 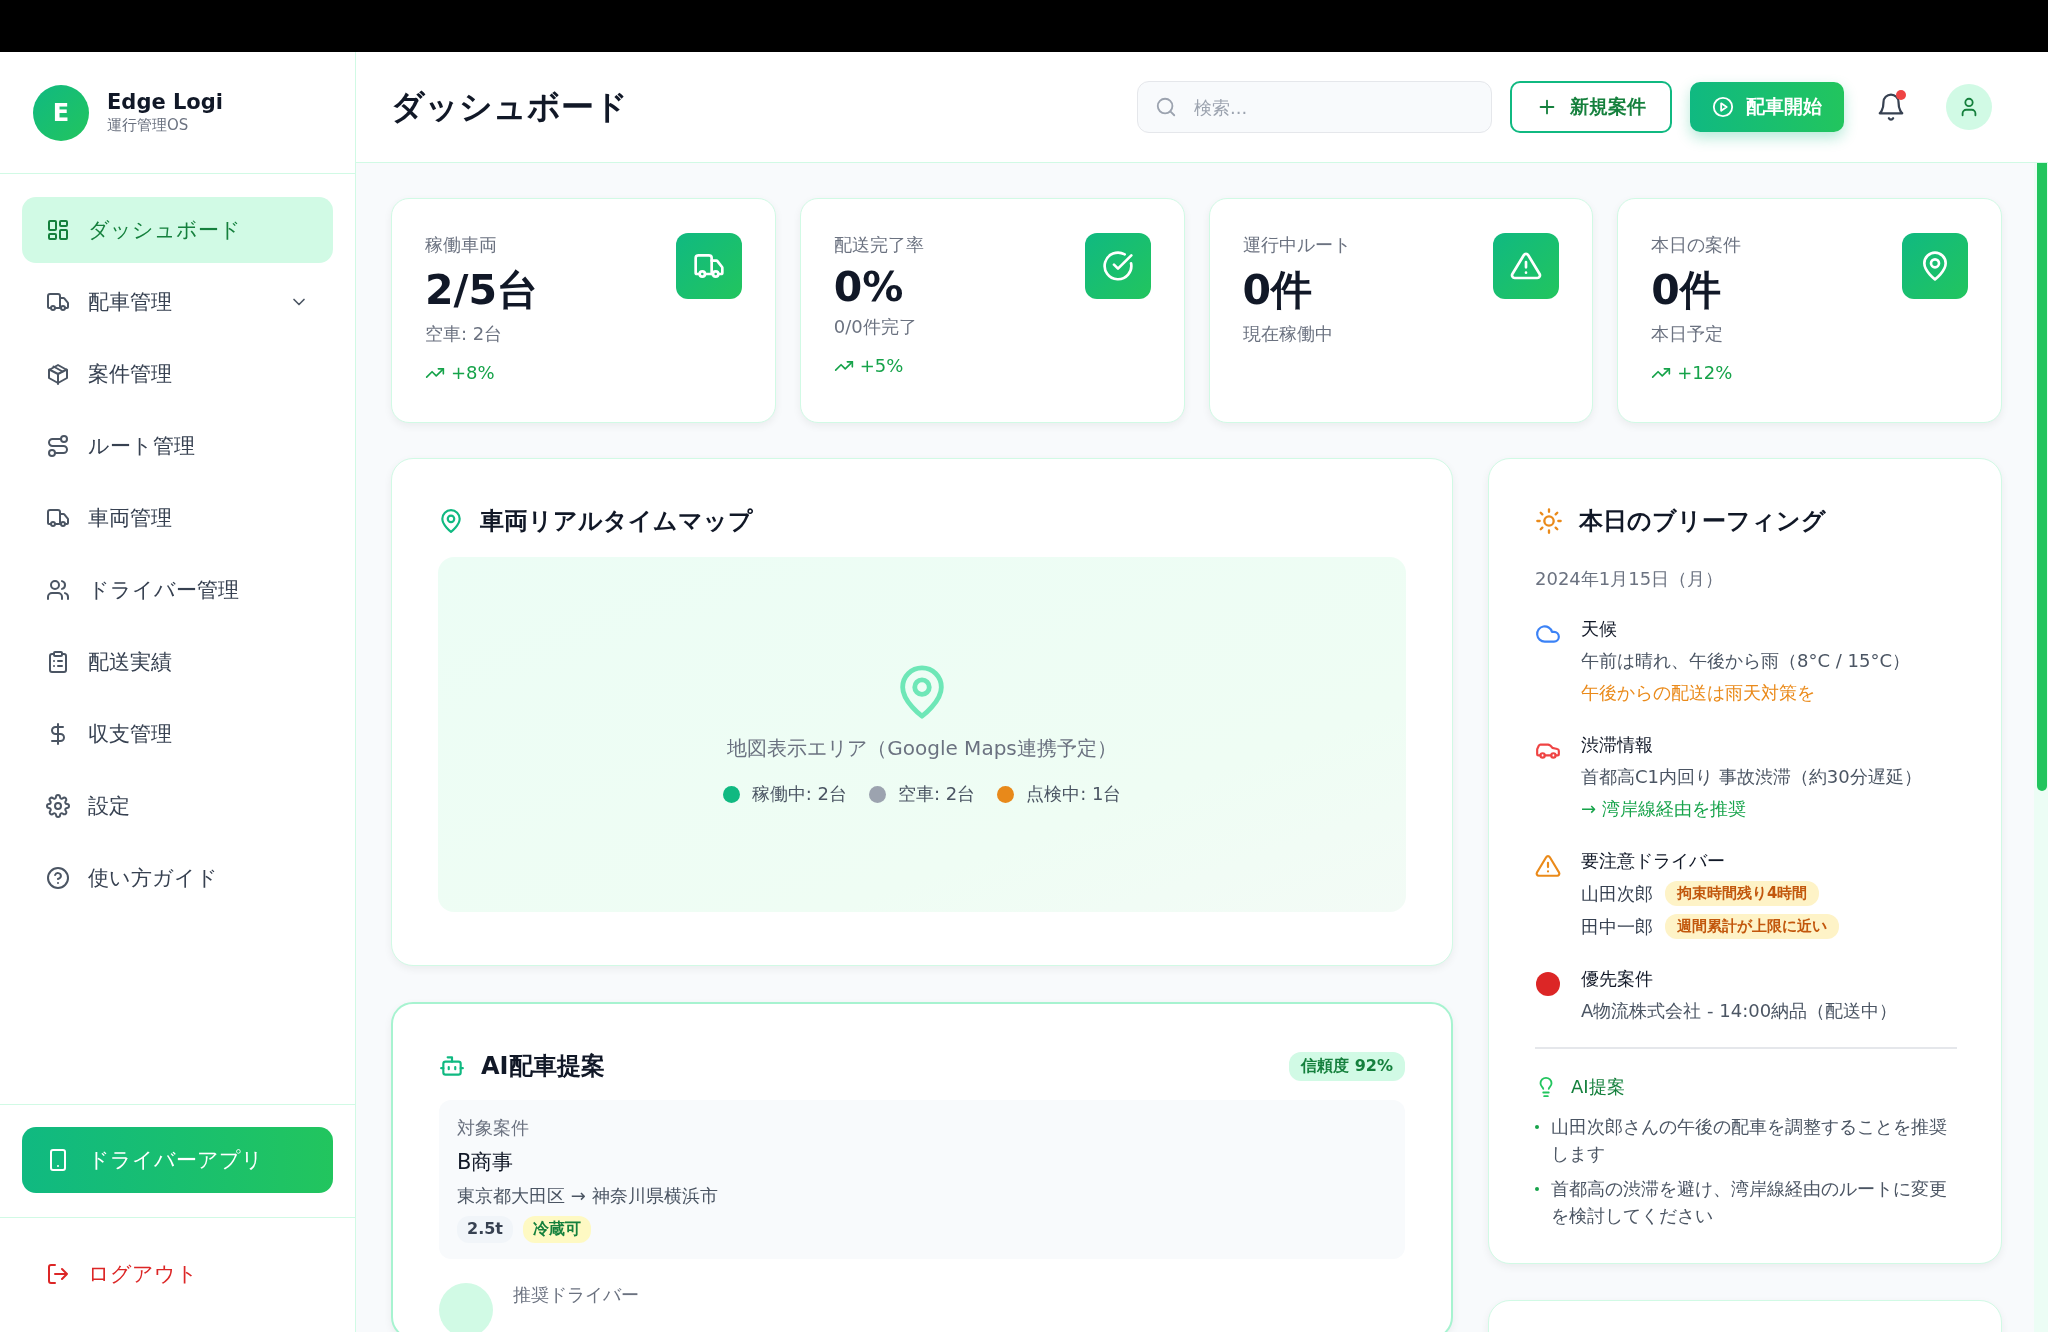 I want to click on route-text: 東京都大田区 → 神奈川県横浜市, so click(x=587, y=1196).